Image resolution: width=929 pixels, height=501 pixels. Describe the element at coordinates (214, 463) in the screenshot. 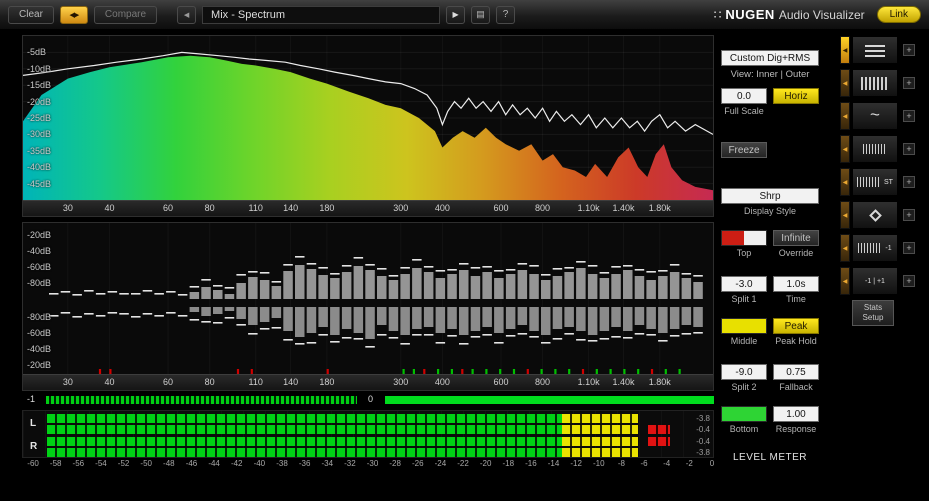

I see `meter-scale-label: -44` at that location.